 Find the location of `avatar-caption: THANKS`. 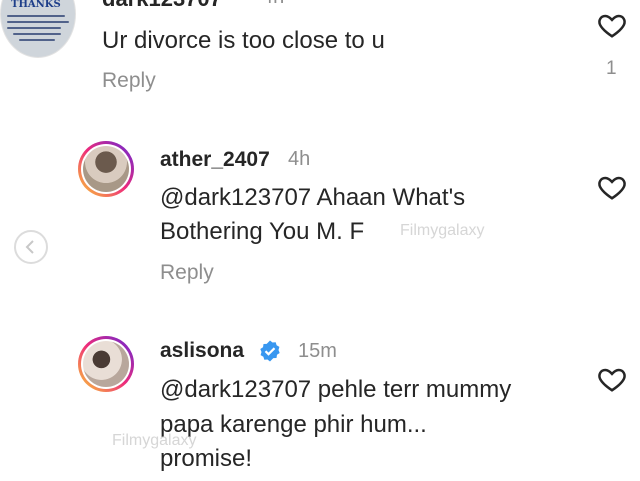

avatar-caption: THANKS is located at coordinates (36, 5).